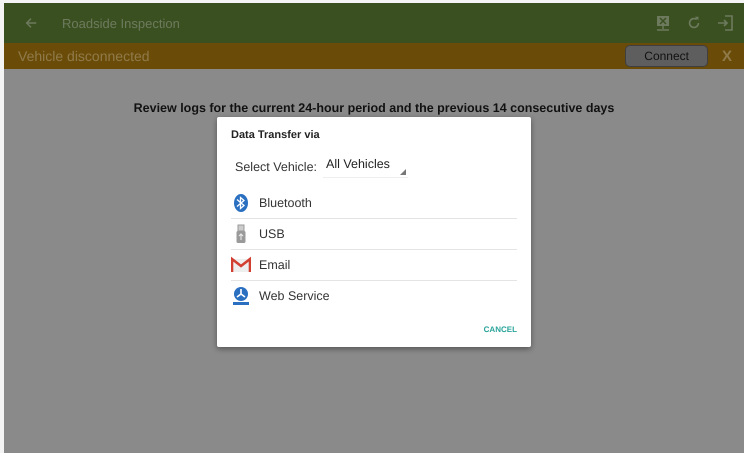 The width and height of the screenshot is (744, 453). What do you see at coordinates (374, 234) in the screenshot?
I see `transfer-option: USB` at bounding box center [374, 234].